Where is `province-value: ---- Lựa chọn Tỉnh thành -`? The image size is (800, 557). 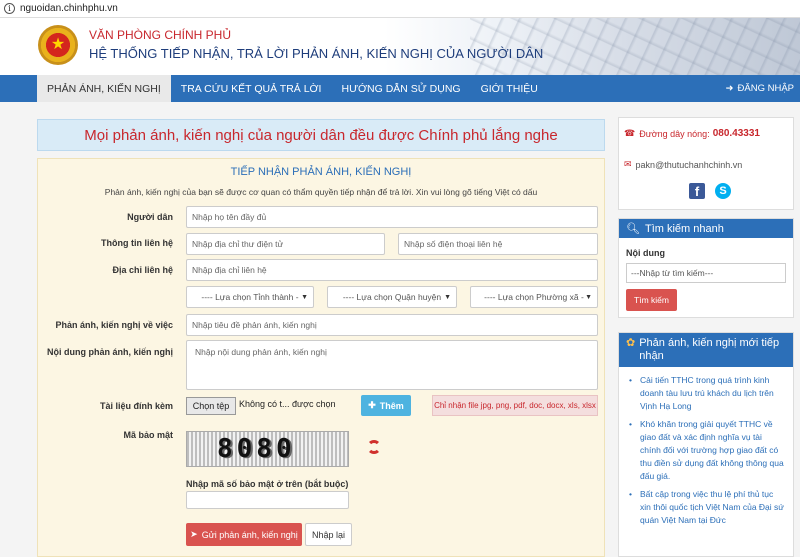 province-value: ---- Lựa chọn Tỉnh thành - is located at coordinates (250, 297).